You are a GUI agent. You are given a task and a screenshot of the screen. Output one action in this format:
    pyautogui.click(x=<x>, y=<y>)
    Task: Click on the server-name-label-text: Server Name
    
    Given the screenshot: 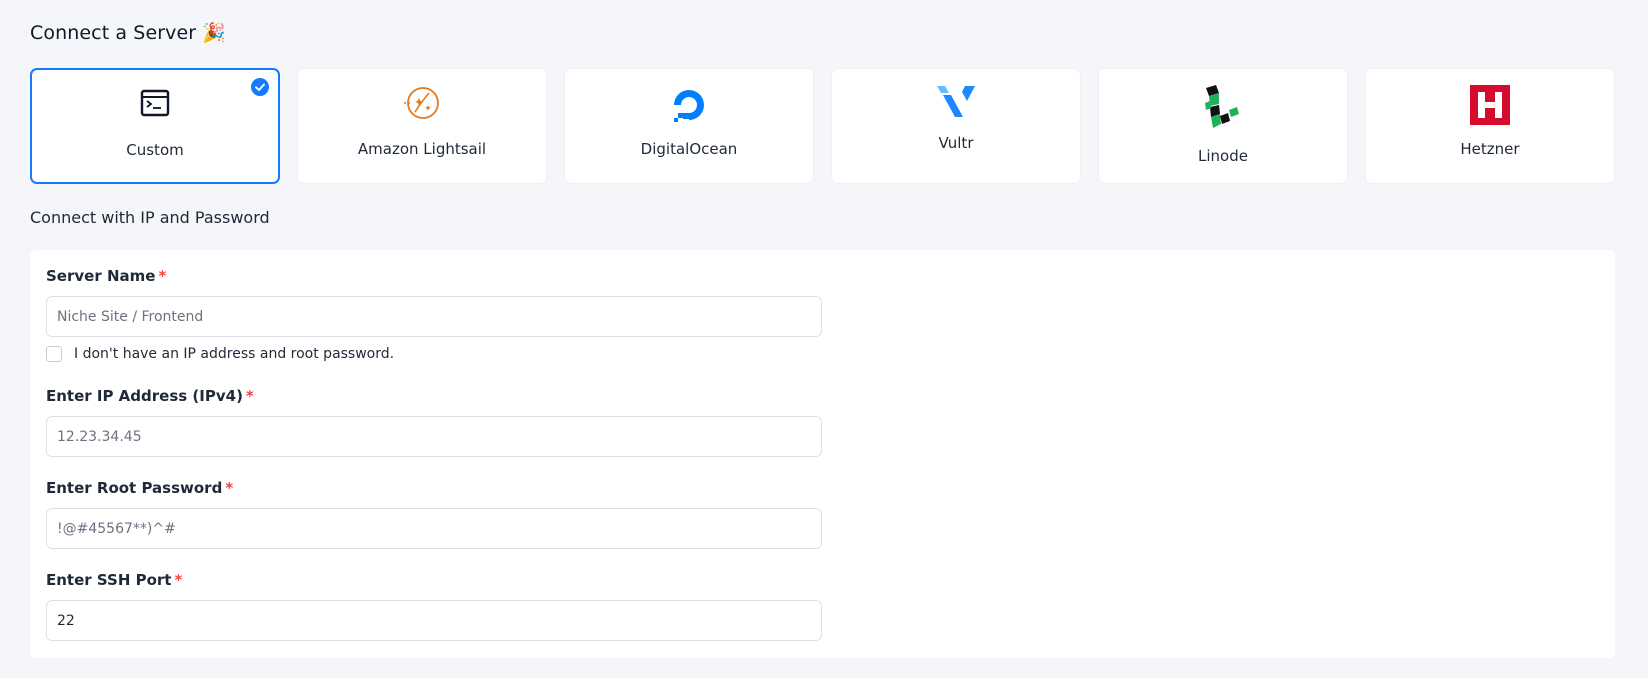 What is the action you would take?
    pyautogui.click(x=101, y=276)
    